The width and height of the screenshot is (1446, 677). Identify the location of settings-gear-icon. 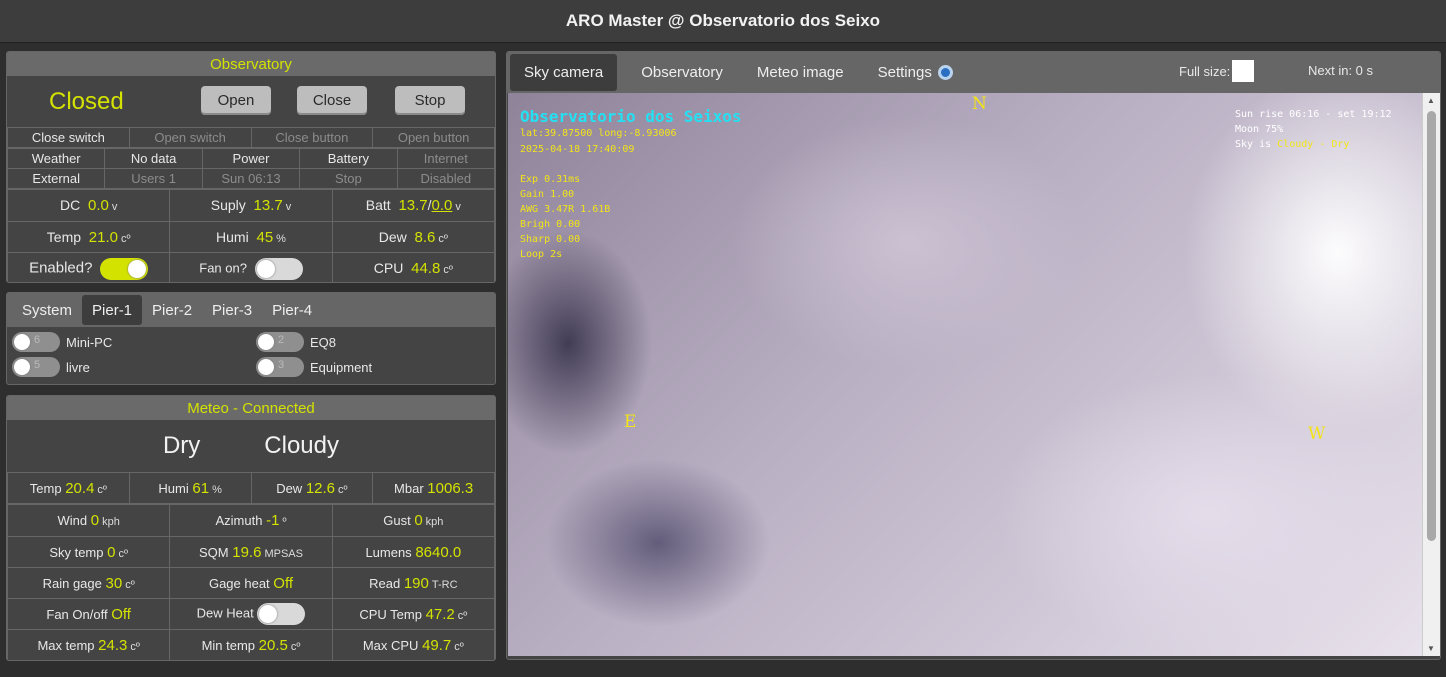
(945, 72).